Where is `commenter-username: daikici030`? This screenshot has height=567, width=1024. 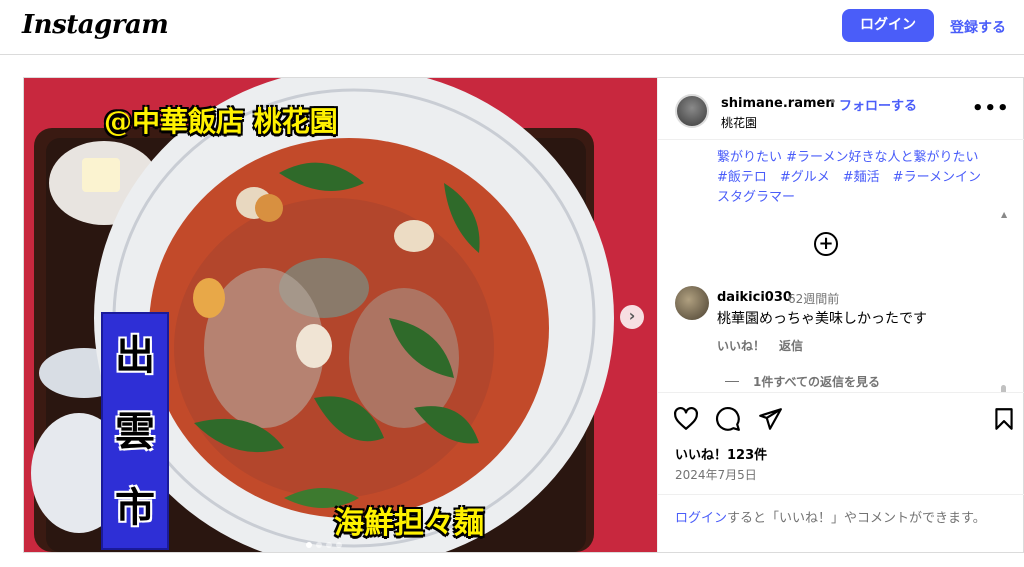 commenter-username: daikici030 is located at coordinates (754, 297).